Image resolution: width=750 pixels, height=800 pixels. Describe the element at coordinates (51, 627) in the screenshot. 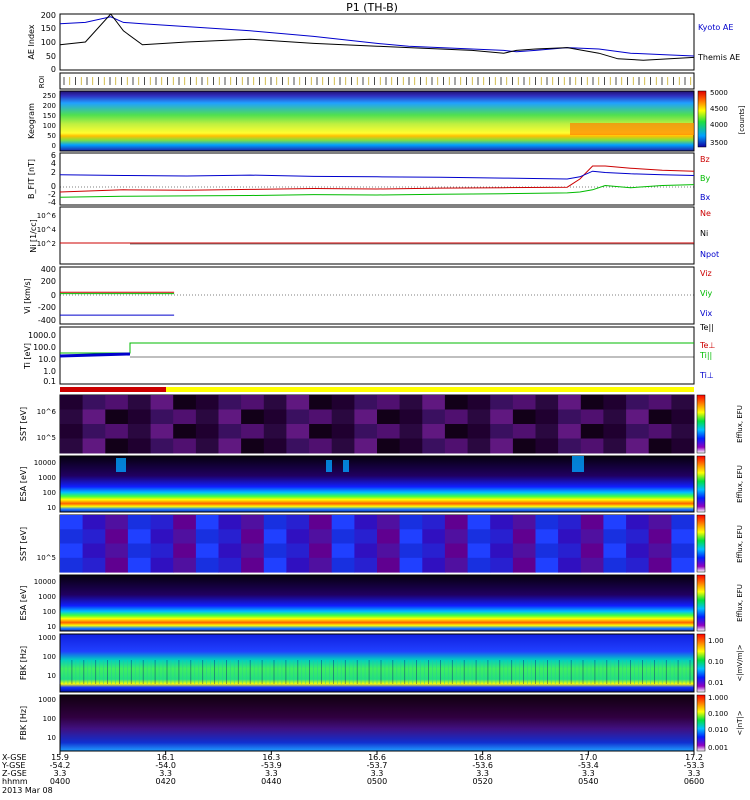

I see `esa2-ytick-10: 10` at that location.